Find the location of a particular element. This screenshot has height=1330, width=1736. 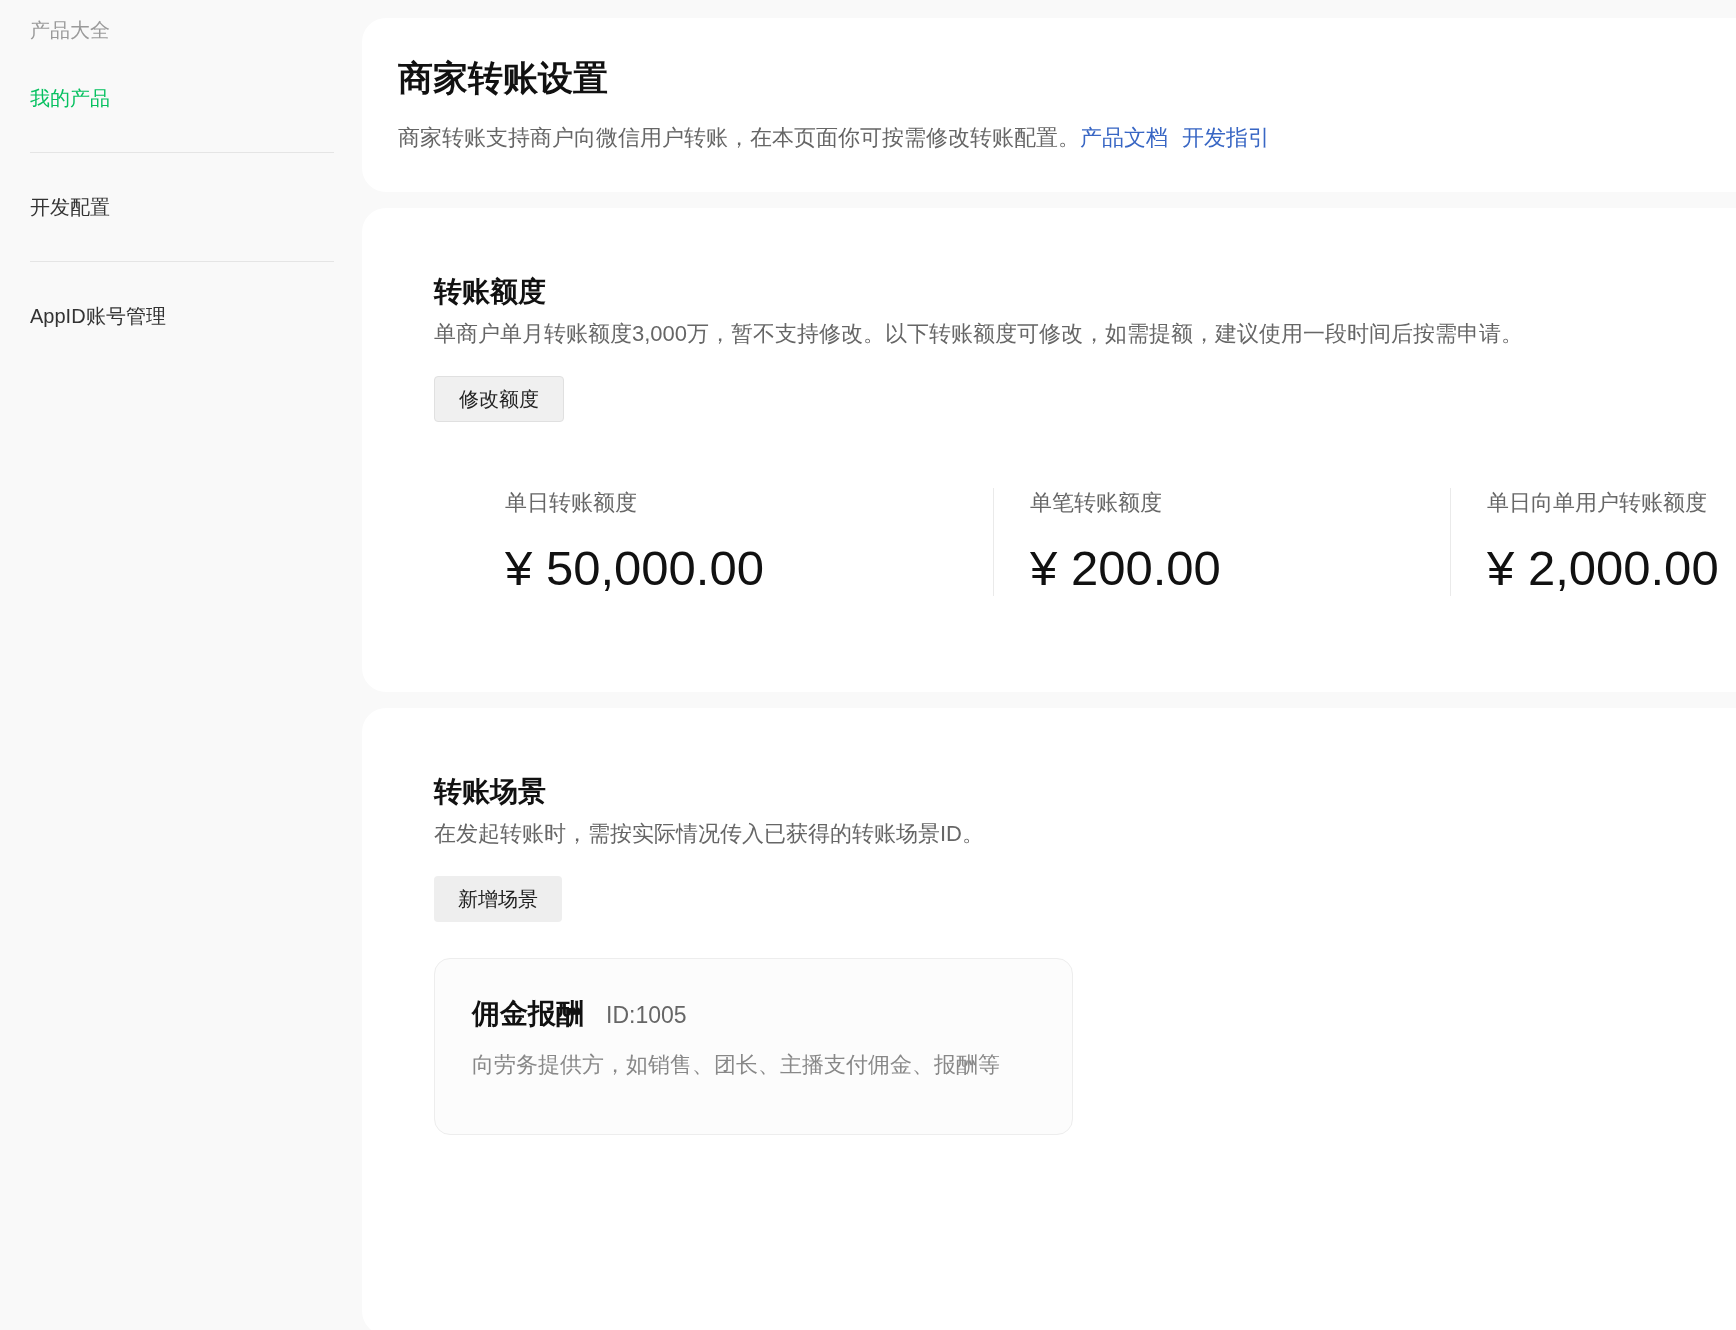

scene-description: 向劳务提供方，如销售、团长、主播支付佣金、报酬等 is located at coordinates (736, 1065).